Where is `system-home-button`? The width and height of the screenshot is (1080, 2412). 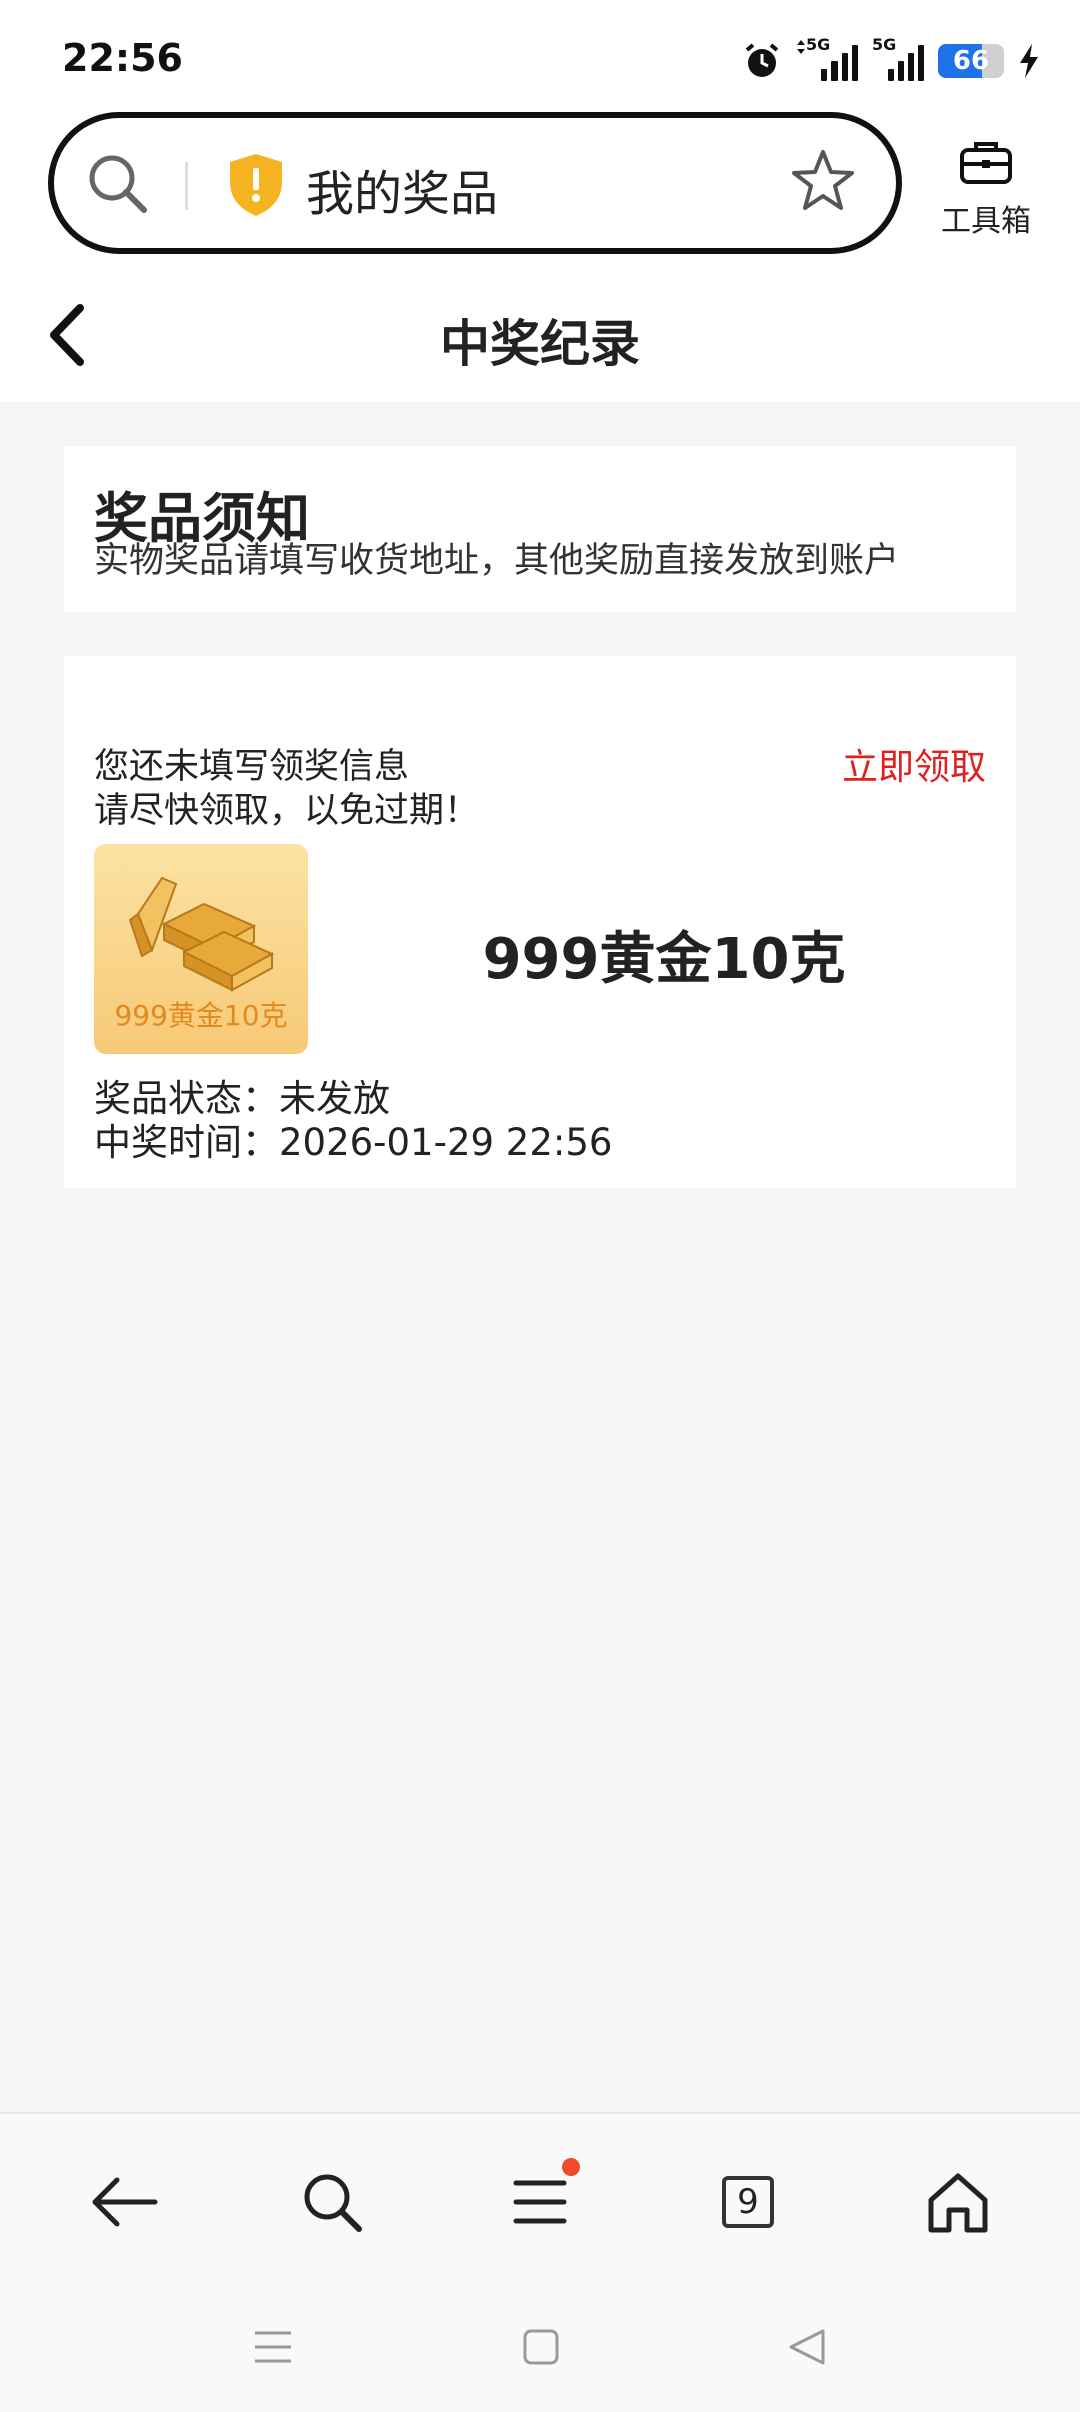 system-home-button is located at coordinates (541, 2347).